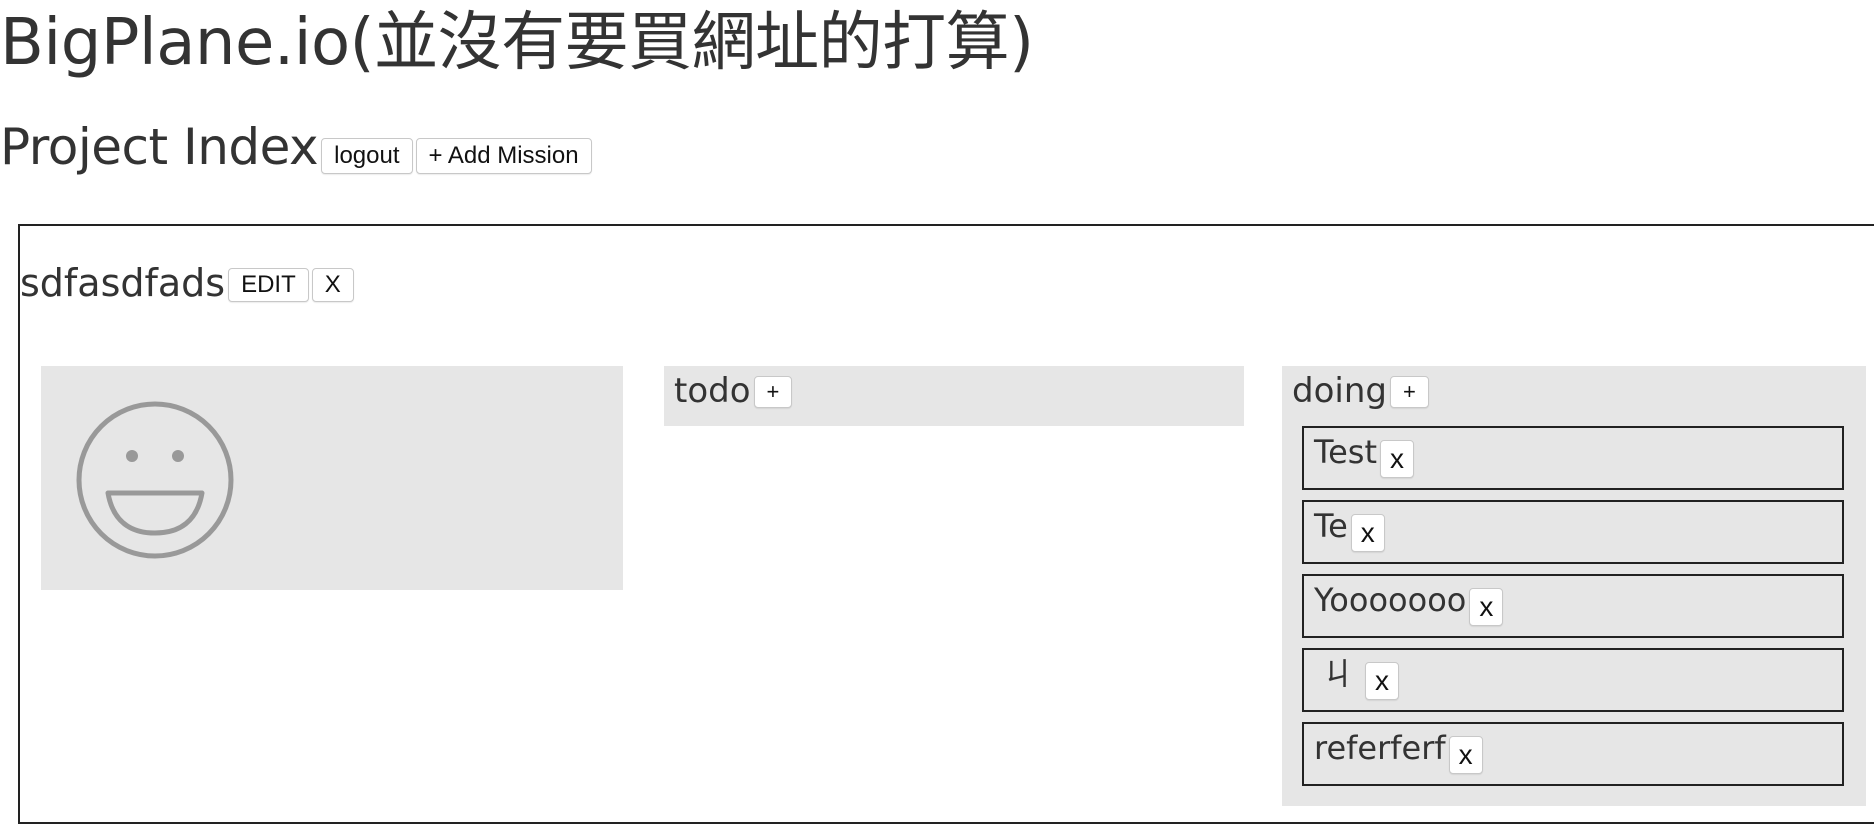  Describe the element at coordinates (1573, 754) in the screenshot. I see `task-card: referferf x` at that location.